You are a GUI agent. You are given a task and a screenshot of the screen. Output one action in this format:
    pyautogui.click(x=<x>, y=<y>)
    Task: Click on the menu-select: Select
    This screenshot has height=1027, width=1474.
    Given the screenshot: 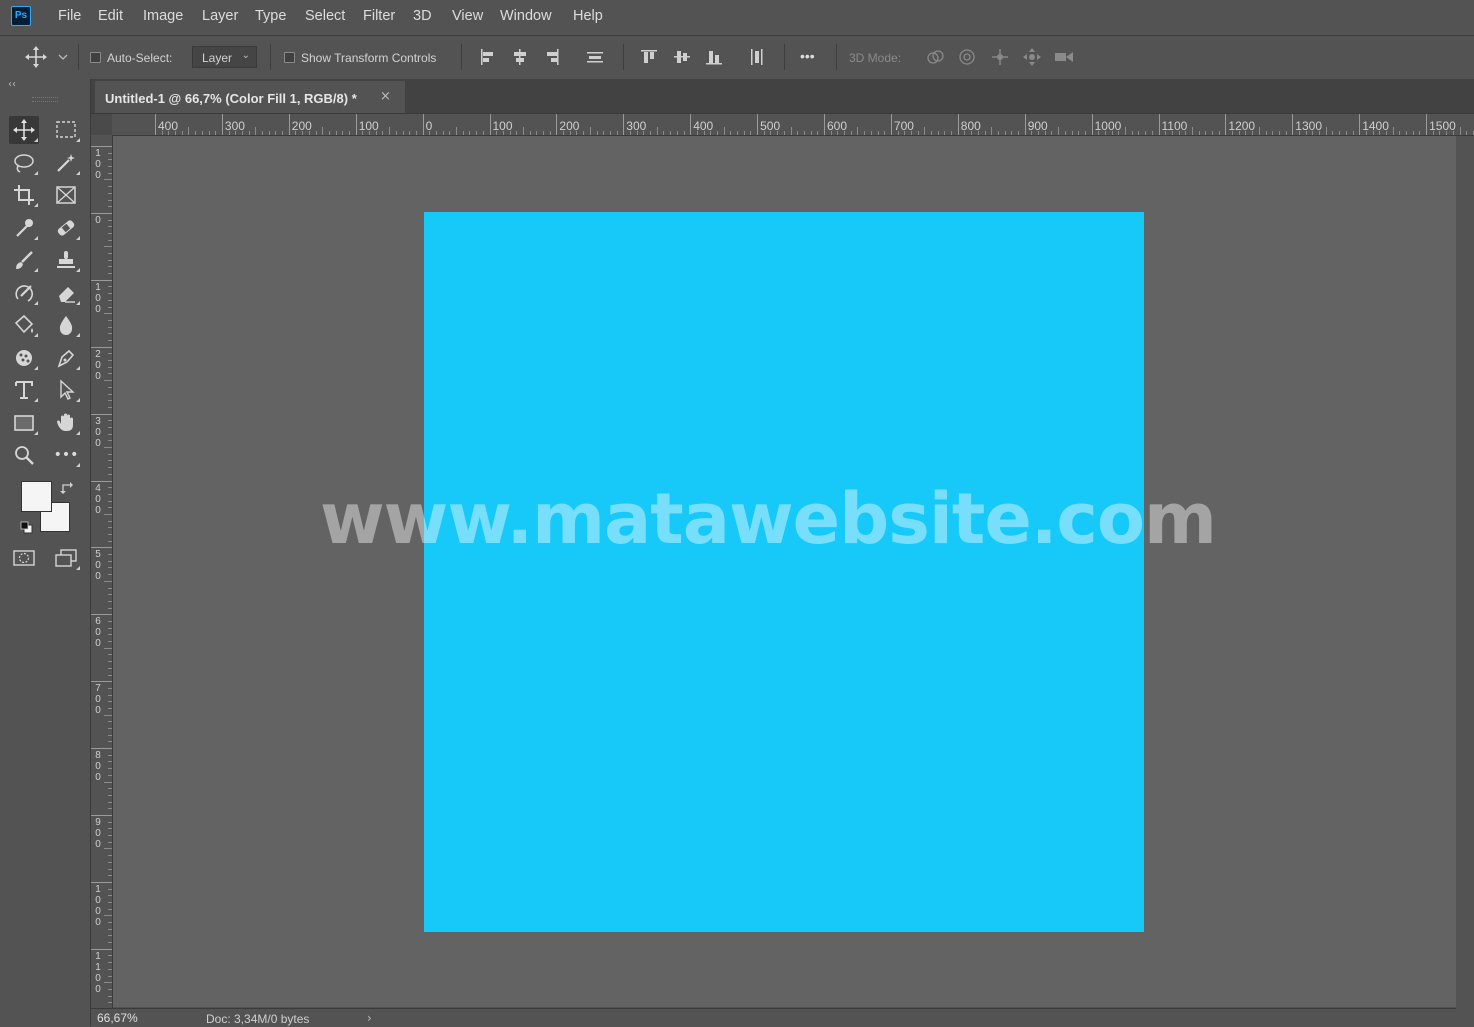 What is the action you would take?
    pyautogui.click(x=325, y=16)
    